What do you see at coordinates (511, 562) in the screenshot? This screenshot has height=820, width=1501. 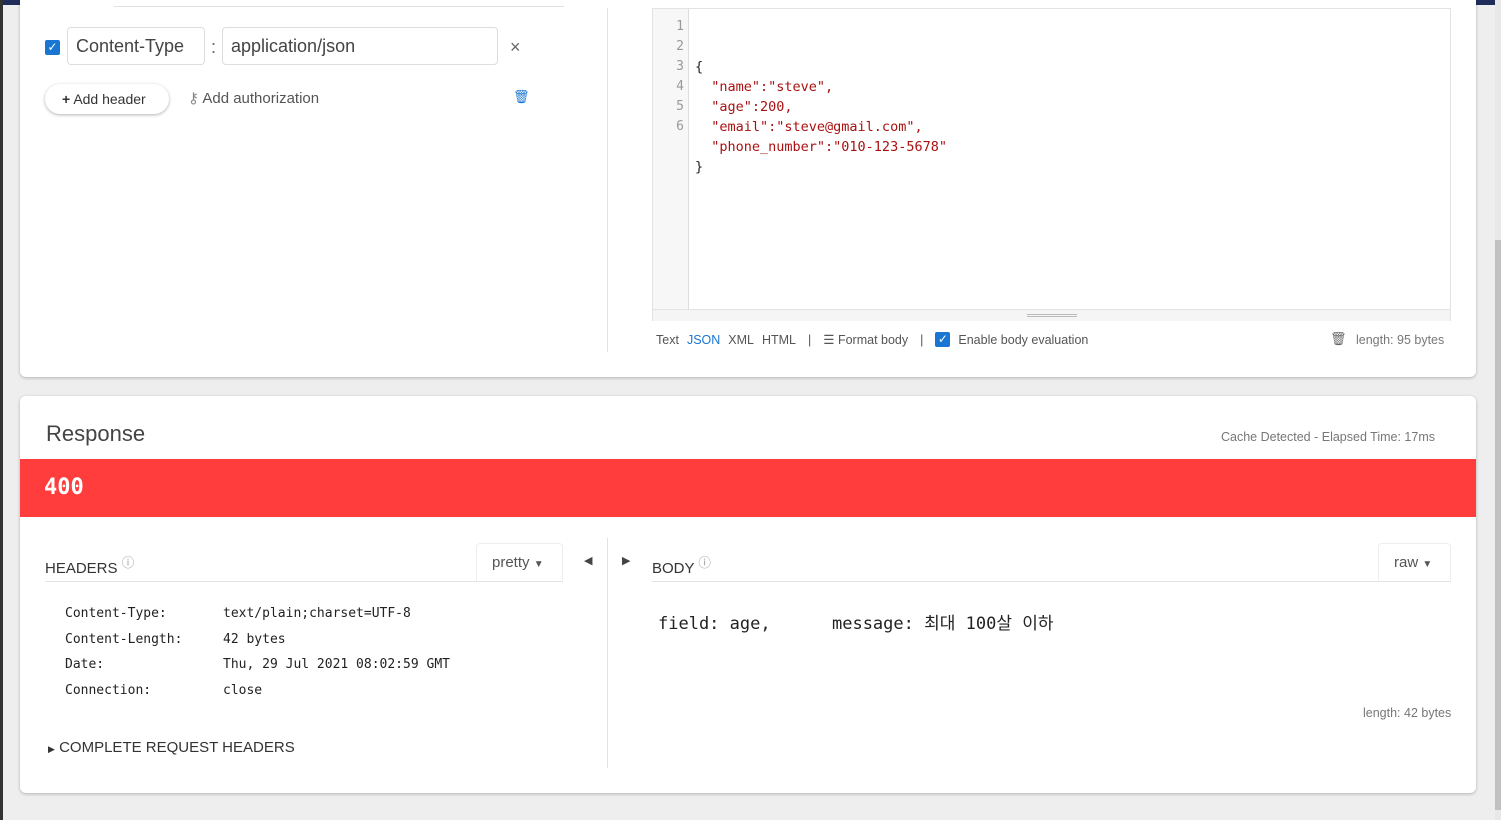 I see `pretty-label: pretty` at bounding box center [511, 562].